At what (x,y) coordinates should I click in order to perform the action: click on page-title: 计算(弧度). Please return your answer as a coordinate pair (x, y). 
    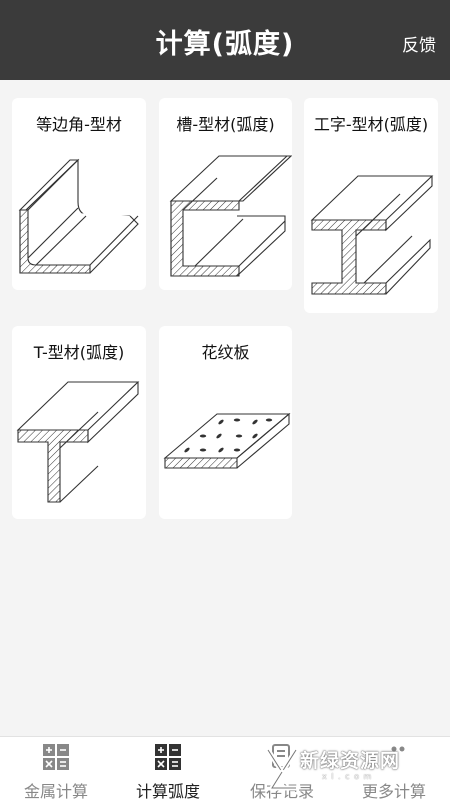
    Looking at the image, I should click on (225, 44).